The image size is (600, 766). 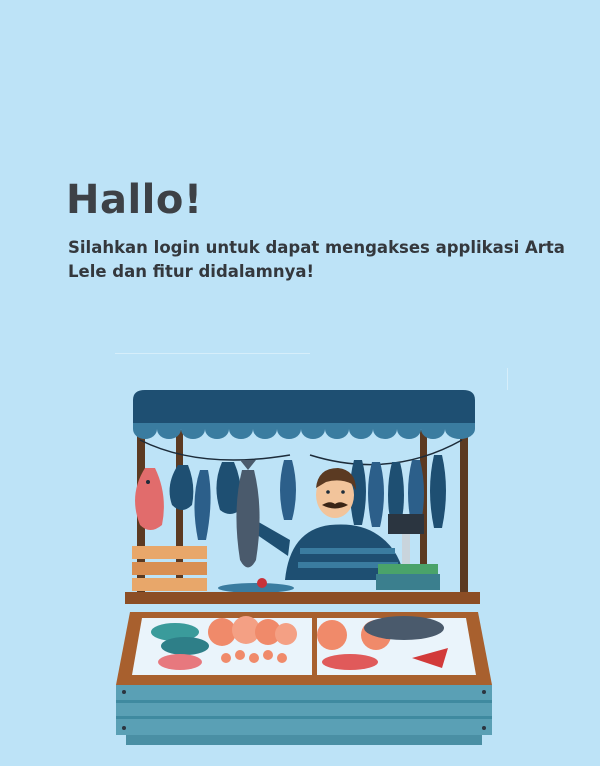 I want to click on counter-base, so click(x=304, y=710).